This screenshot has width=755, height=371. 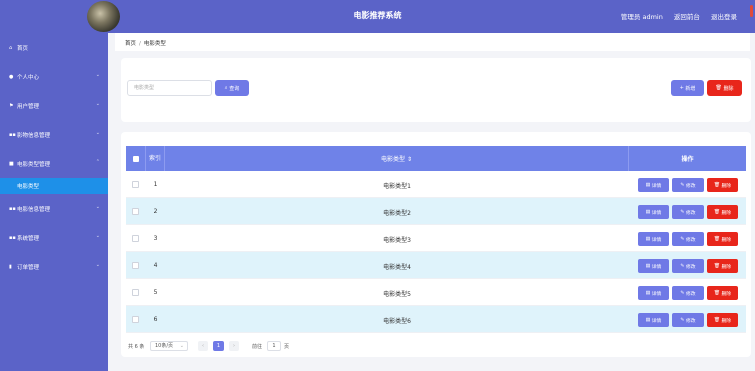 I want to click on row-index: 2, so click(x=155, y=211).